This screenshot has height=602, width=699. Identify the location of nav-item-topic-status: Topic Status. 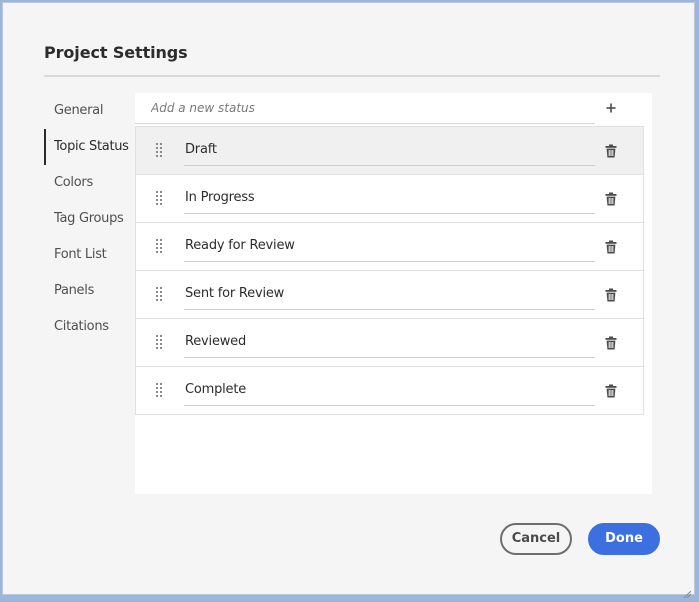
(89, 147).